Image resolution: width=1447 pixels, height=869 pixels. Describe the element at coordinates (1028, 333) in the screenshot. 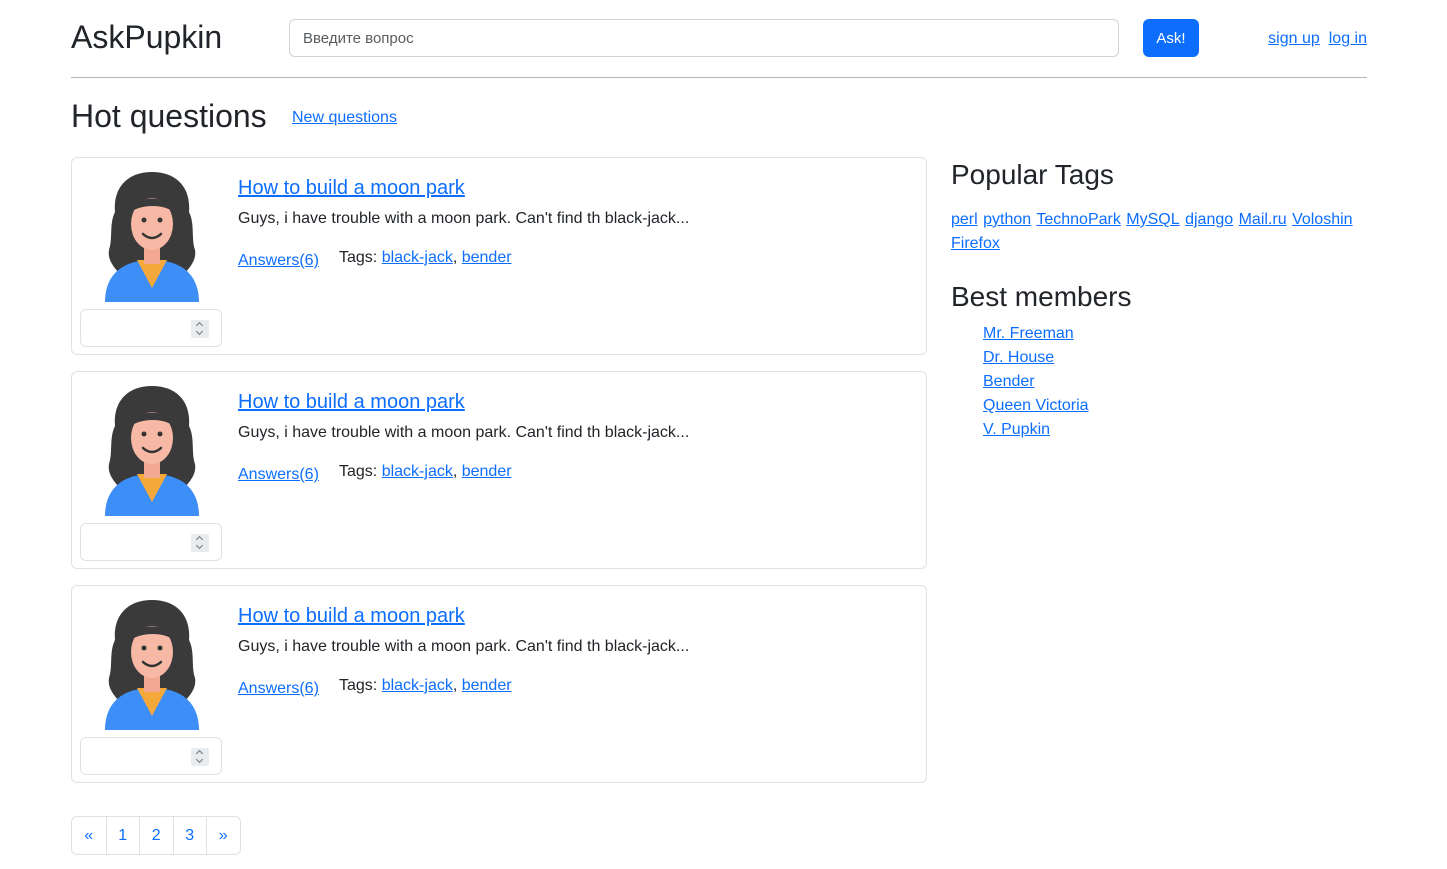

I see `member-link: Mr. Freeman` at that location.